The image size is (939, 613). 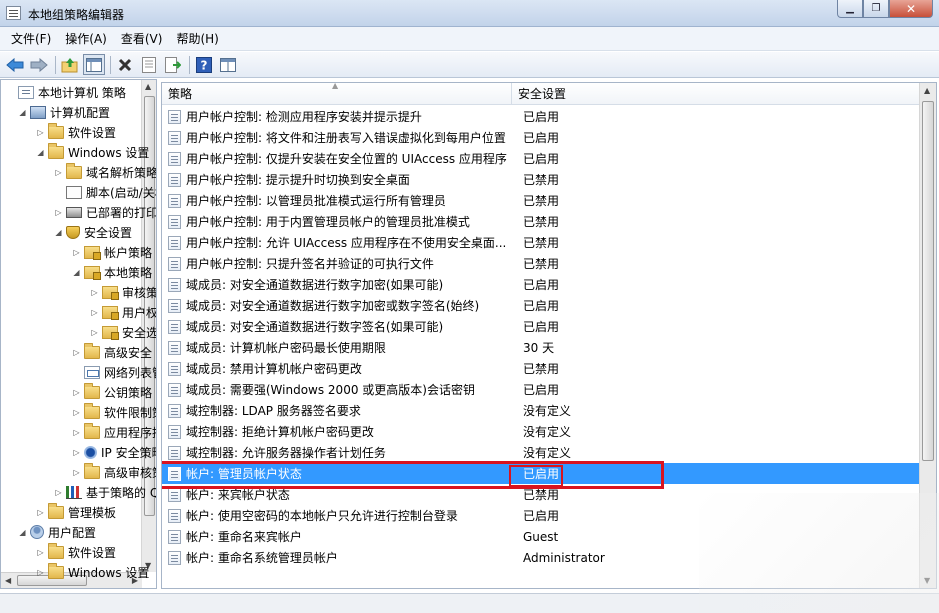 What do you see at coordinates (542, 557) in the screenshot?
I see `policy-row: 帐户: 重命名系统管理员帐户 Administrator` at bounding box center [542, 557].